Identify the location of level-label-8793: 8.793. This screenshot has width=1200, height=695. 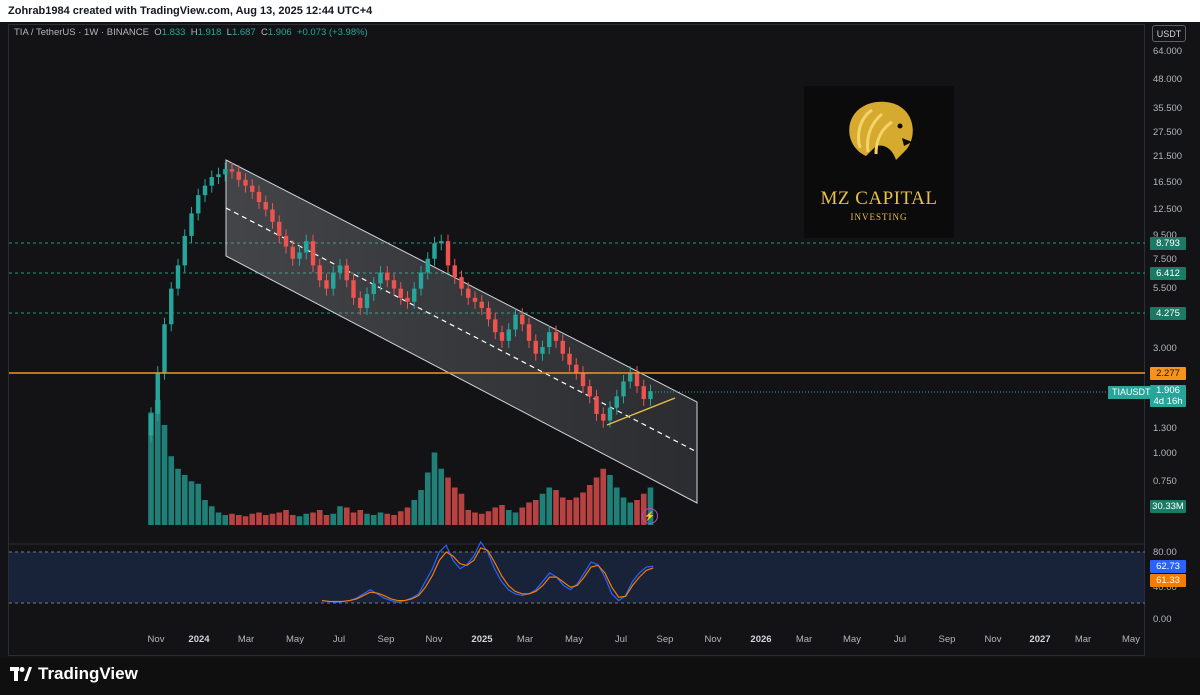
(1168, 243).